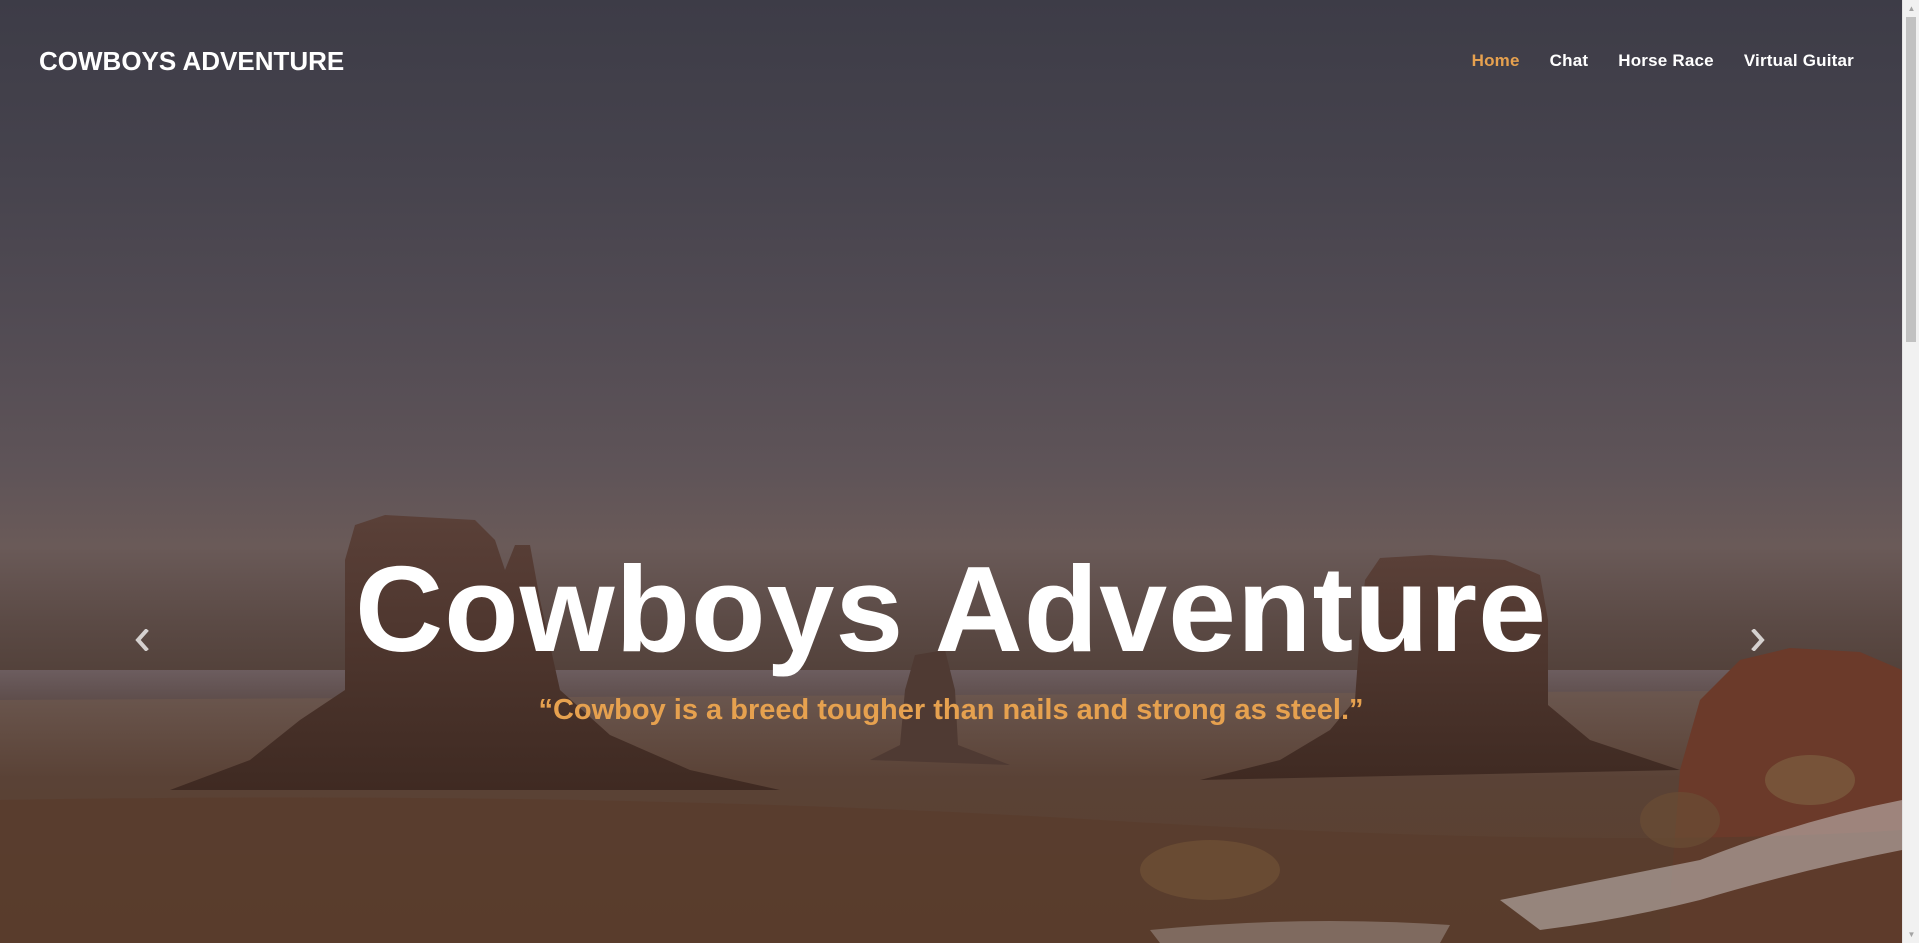 The image size is (1919, 943). I want to click on brand-logo-link: COWBOYS ADVENTURE, so click(191, 61).